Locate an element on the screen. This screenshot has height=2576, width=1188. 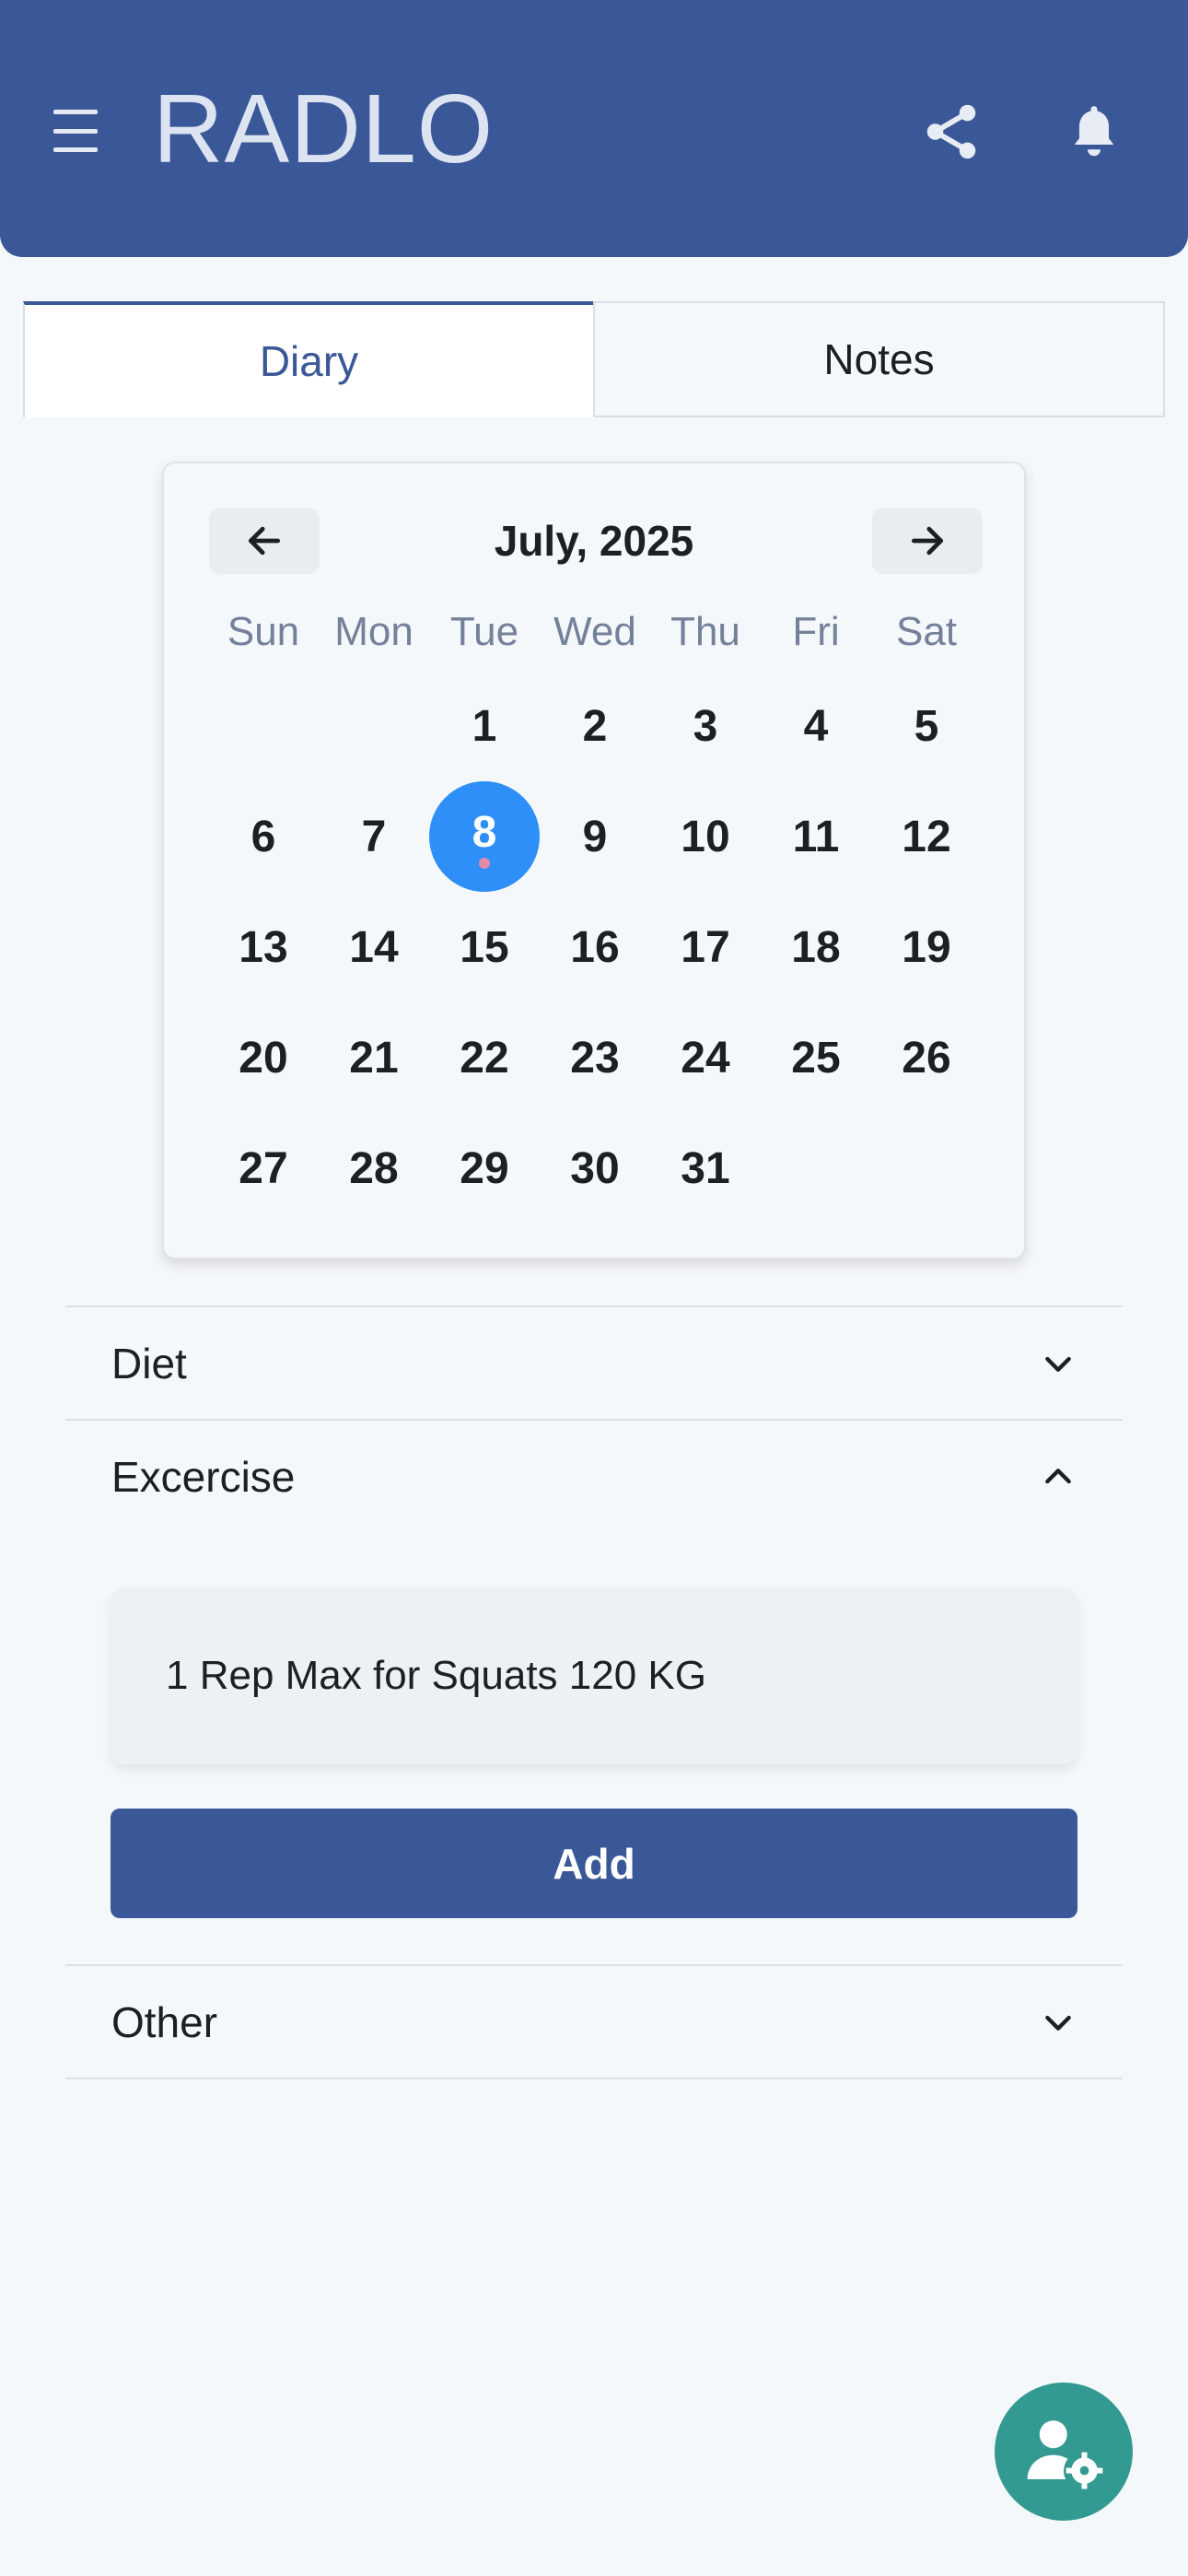
calendar-day: 28 is located at coordinates (374, 1168).